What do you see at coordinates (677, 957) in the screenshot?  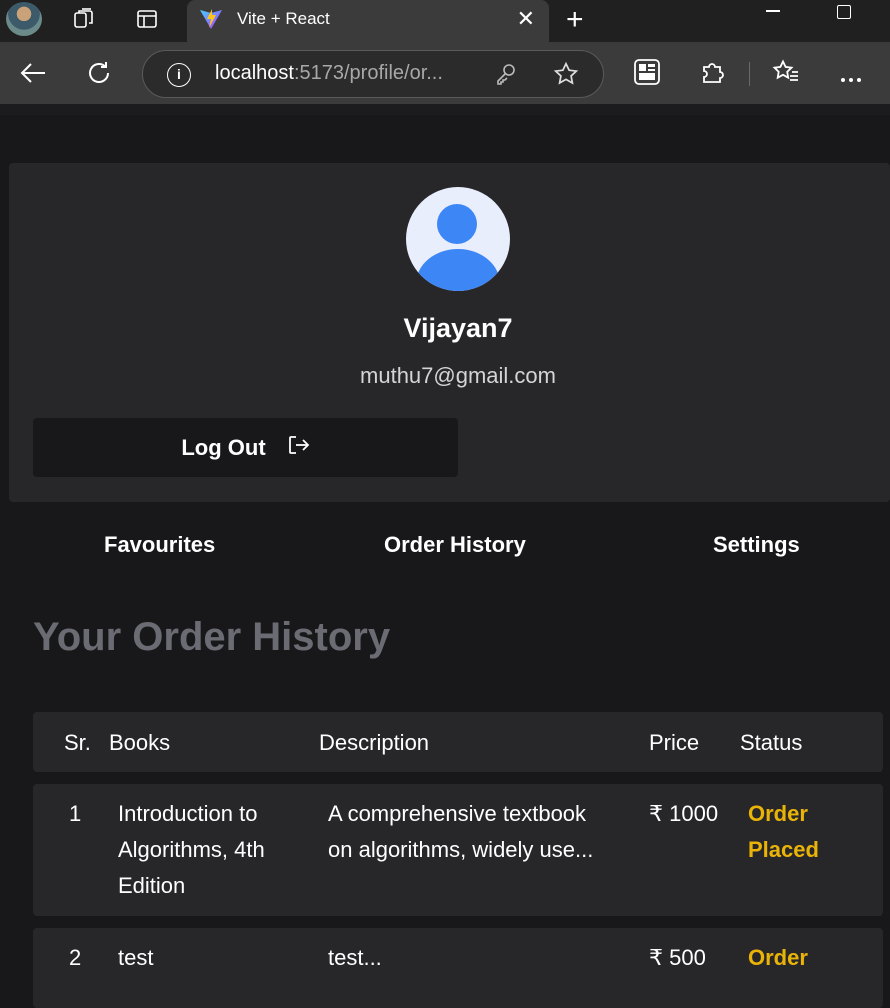 I see `row-price: ₹ 500` at bounding box center [677, 957].